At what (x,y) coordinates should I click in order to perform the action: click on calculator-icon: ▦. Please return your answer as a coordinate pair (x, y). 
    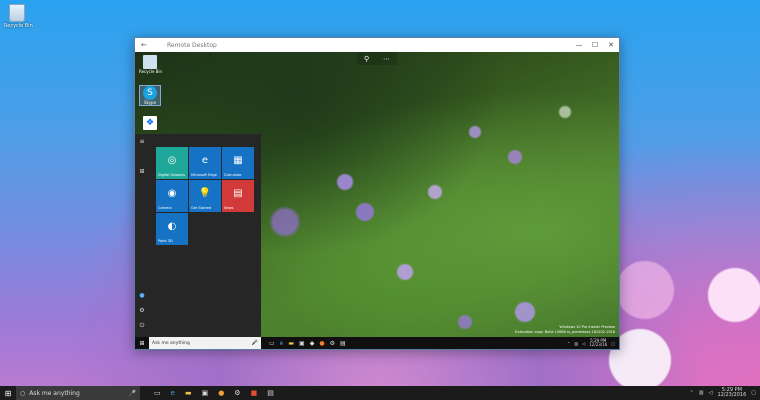
    Looking at the image, I should click on (238, 160).